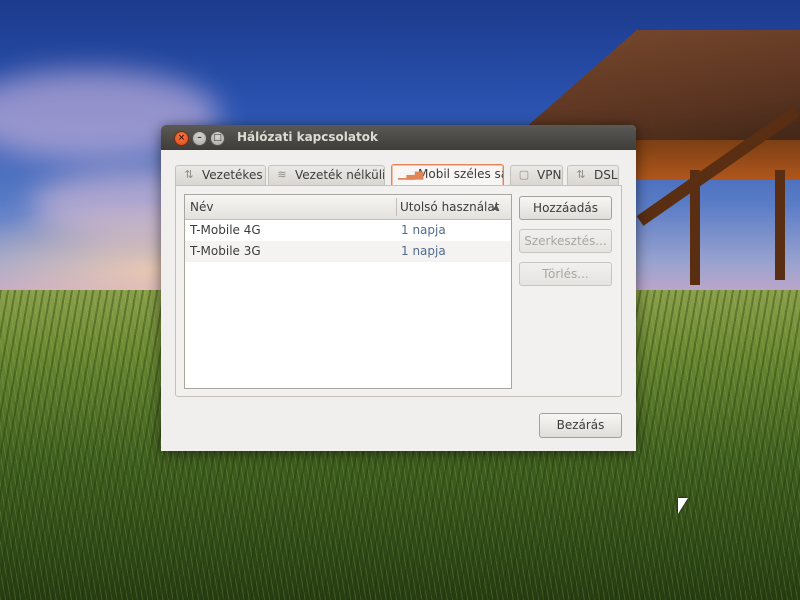  I want to click on tab-mobile-broadband: ▁▃▅ Mobil széles sáv, so click(447, 175).